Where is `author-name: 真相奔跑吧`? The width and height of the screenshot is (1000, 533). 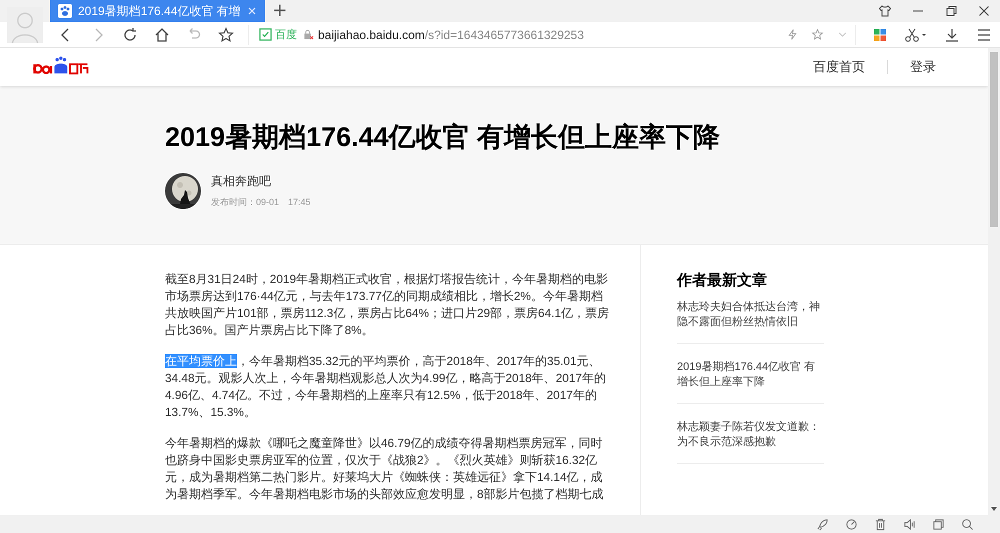
author-name: 真相奔跑吧 is located at coordinates (261, 181).